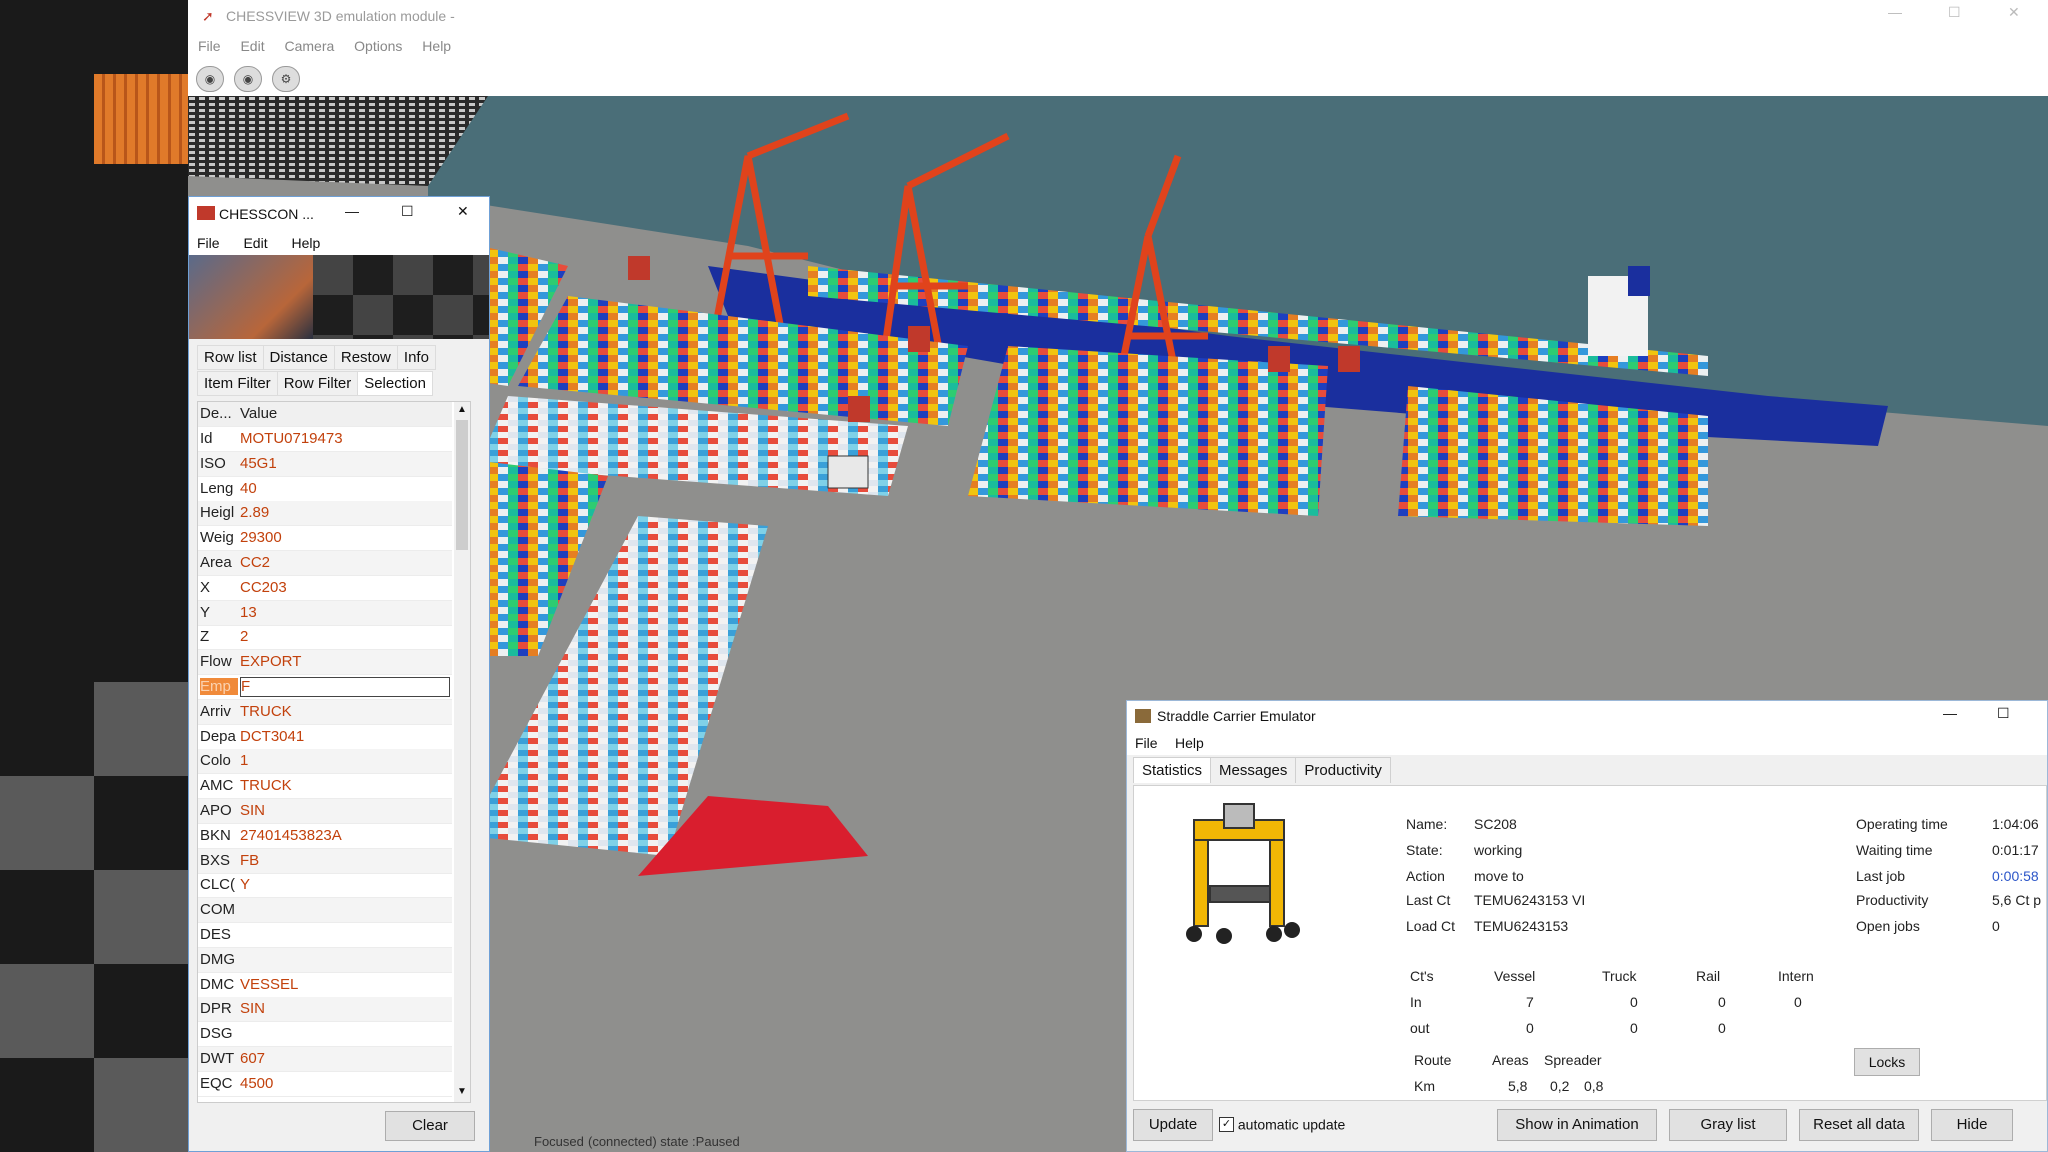 This screenshot has width=2048, height=1152. I want to click on grid-scrollbar: ▲ ▼, so click(462, 752).